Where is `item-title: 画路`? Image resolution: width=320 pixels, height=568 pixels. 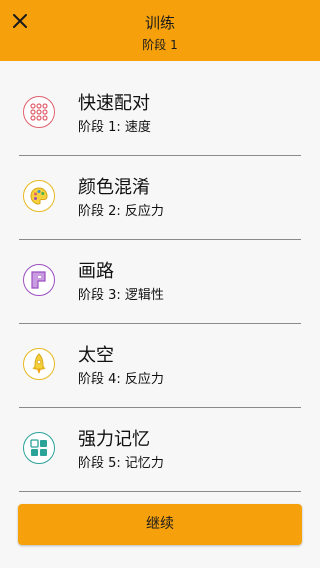
item-title: 画路 is located at coordinates (96, 271).